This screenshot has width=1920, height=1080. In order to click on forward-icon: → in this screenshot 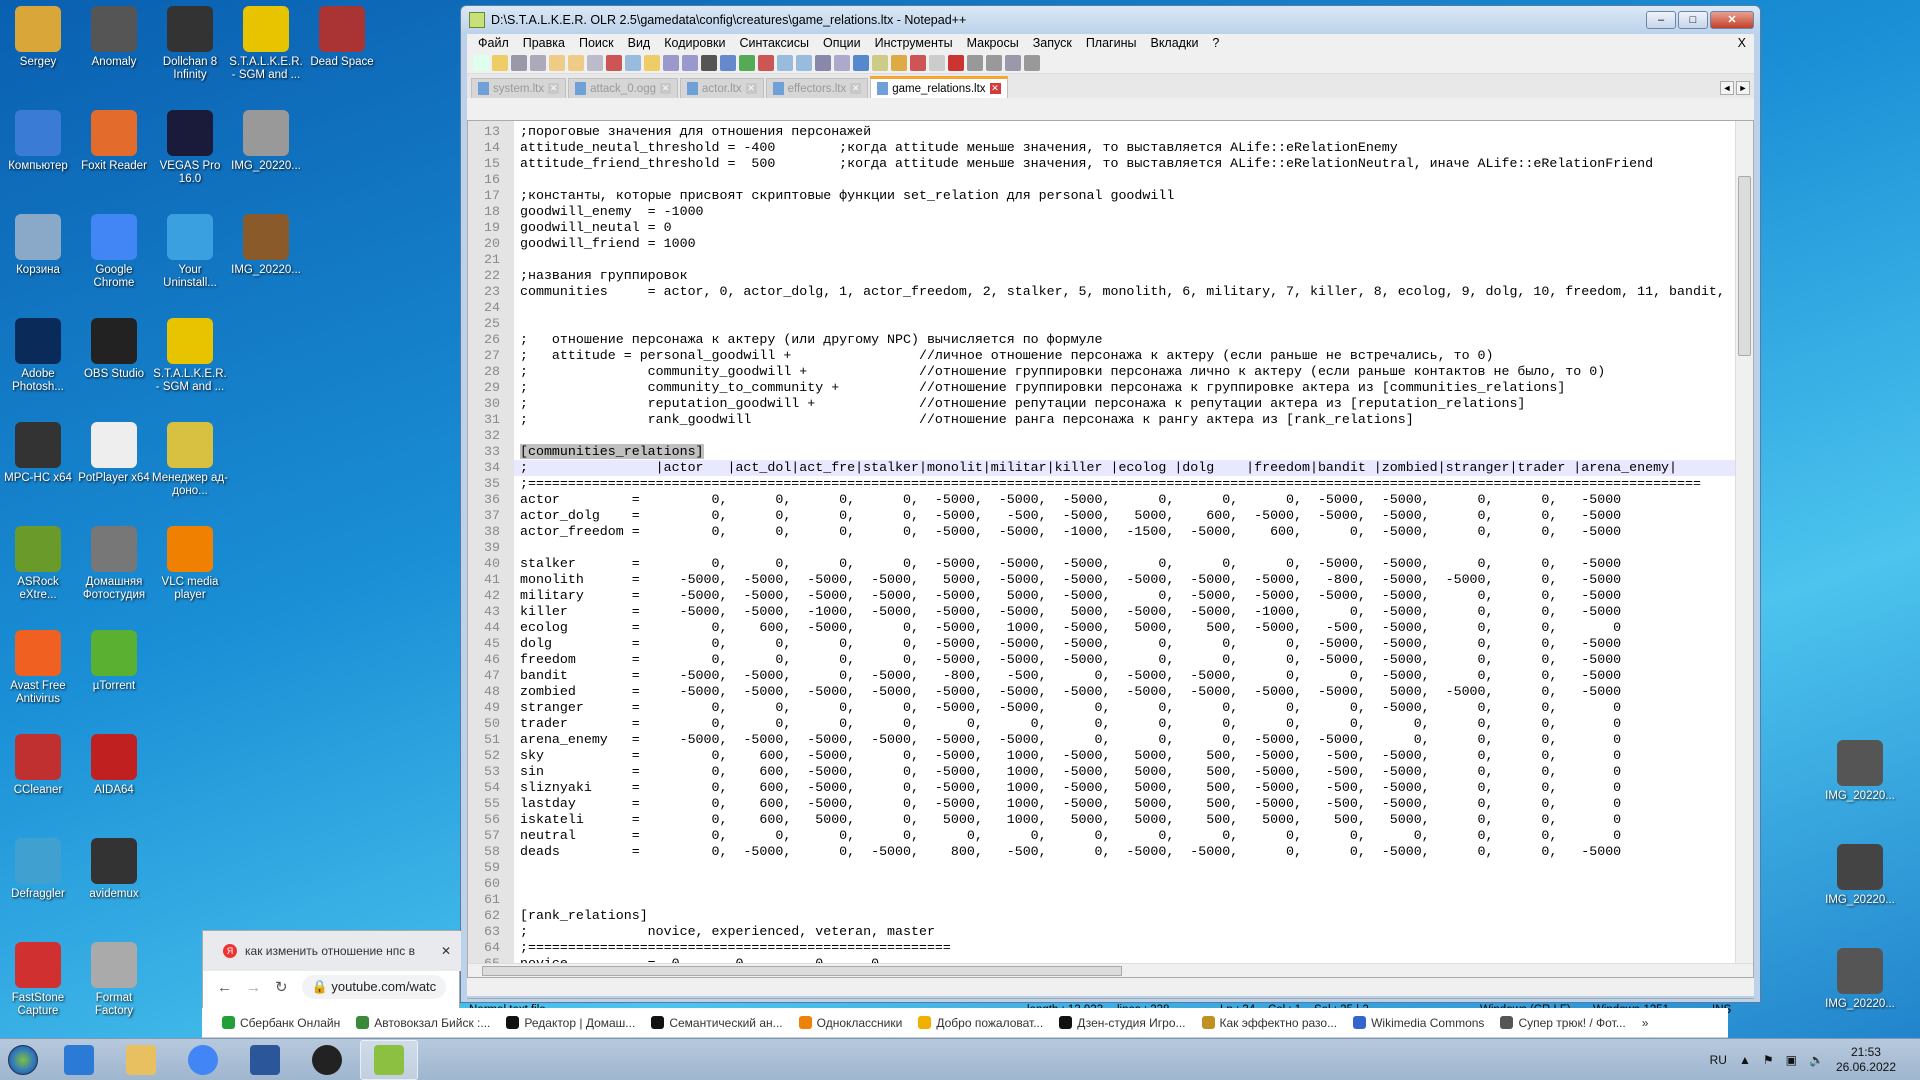, I will do `click(253, 987)`.